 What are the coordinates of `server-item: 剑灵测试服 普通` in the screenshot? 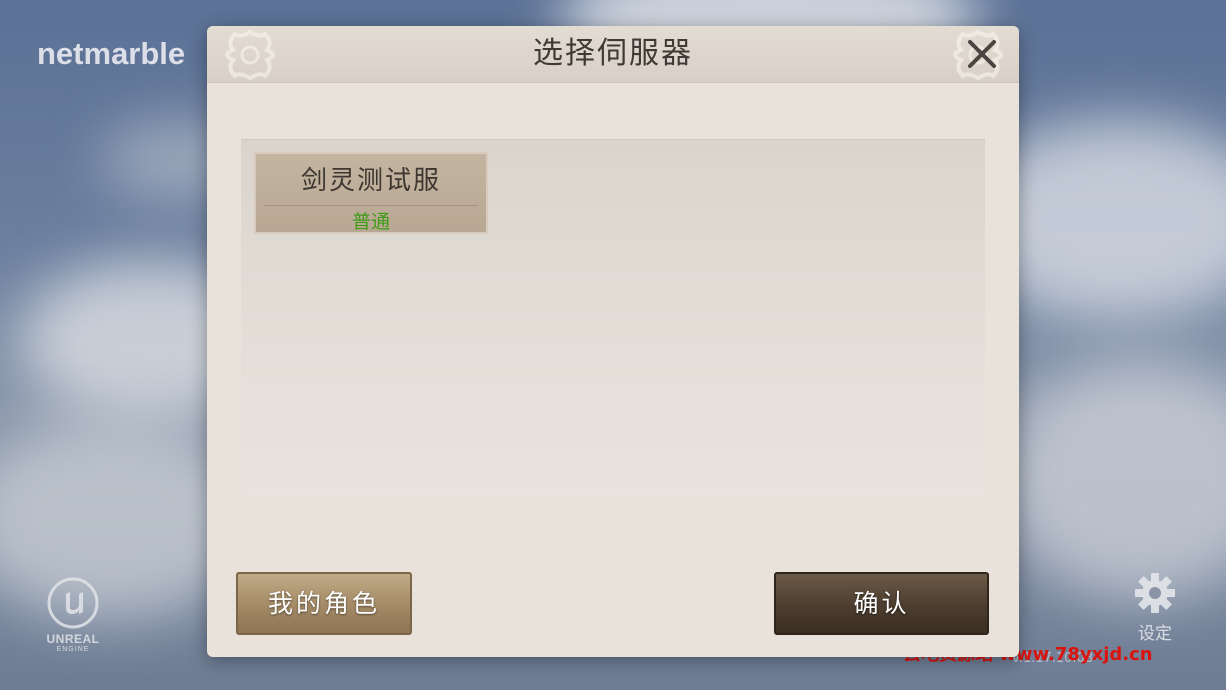 It's located at (371, 193).